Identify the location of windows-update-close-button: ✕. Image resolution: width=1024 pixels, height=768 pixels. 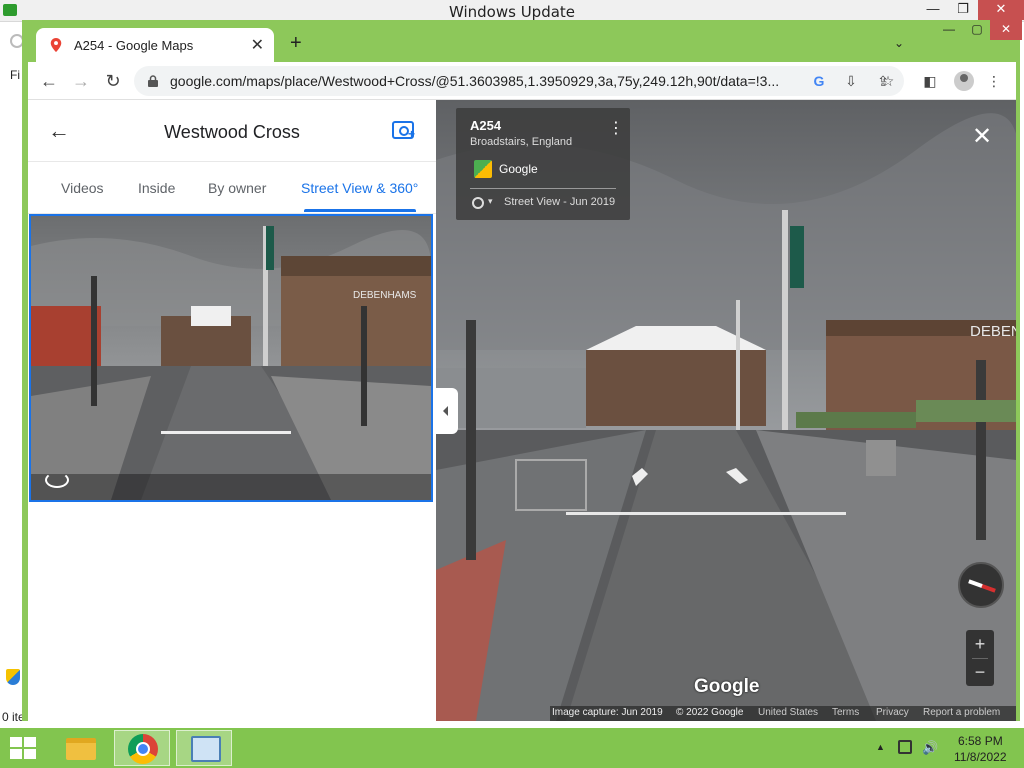
(1001, 10).